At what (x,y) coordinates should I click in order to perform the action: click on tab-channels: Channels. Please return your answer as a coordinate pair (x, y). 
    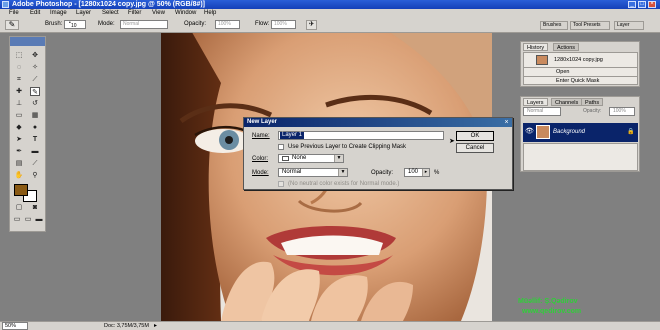
    Looking at the image, I should click on (567, 102).